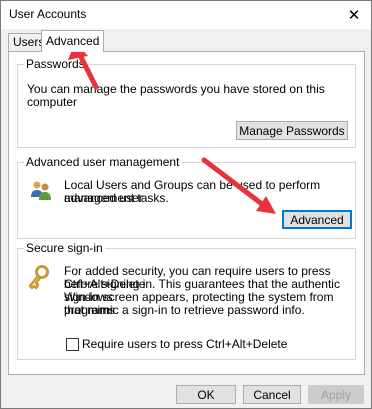  Describe the element at coordinates (206, 394) in the screenshot. I see `ok-button: OK` at that location.